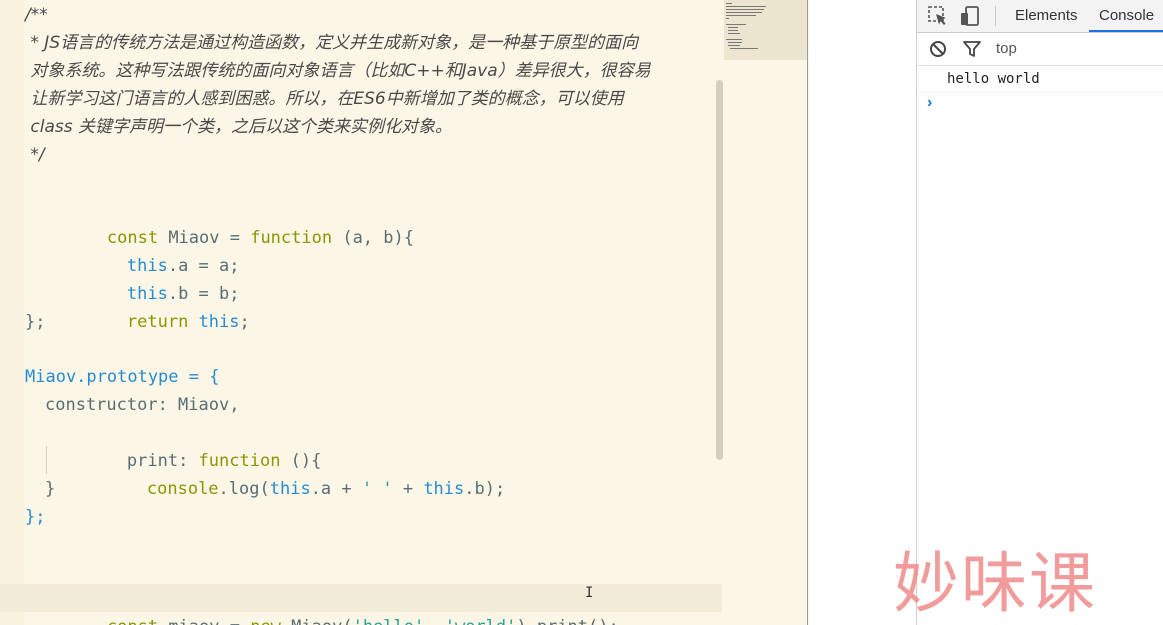  What do you see at coordinates (36, 15) in the screenshot?
I see `comment-line: /**` at bounding box center [36, 15].